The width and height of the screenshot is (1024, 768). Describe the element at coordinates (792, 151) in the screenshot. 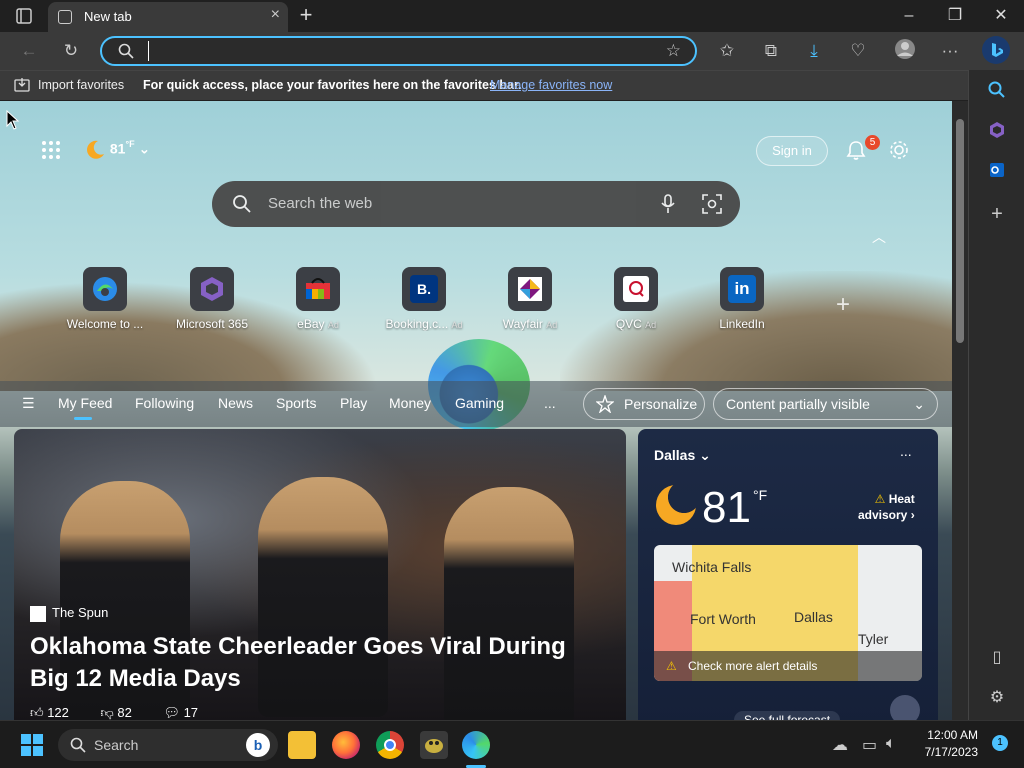

I see `sign-in-button: Sign in` at that location.